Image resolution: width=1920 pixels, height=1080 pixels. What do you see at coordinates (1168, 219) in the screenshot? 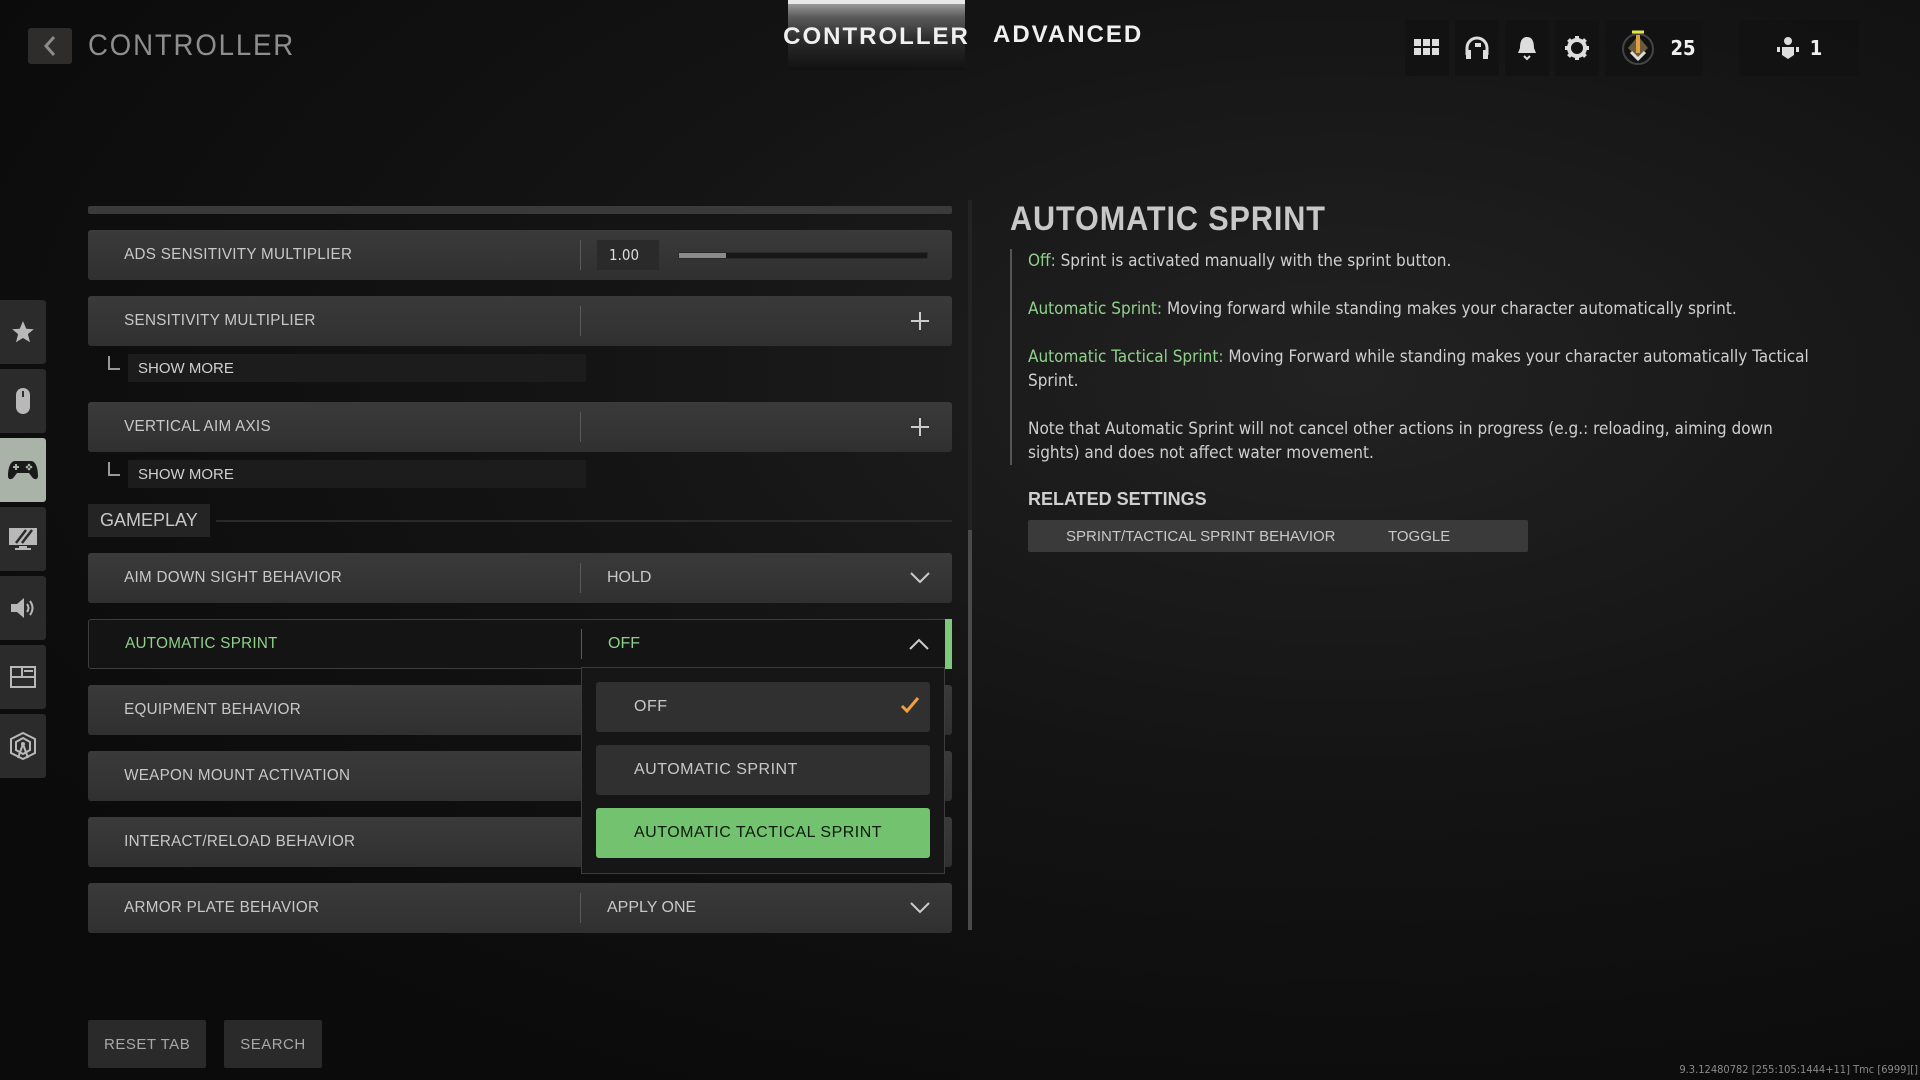
I see `detail-title: AUTOMATIC SPRINT` at bounding box center [1168, 219].